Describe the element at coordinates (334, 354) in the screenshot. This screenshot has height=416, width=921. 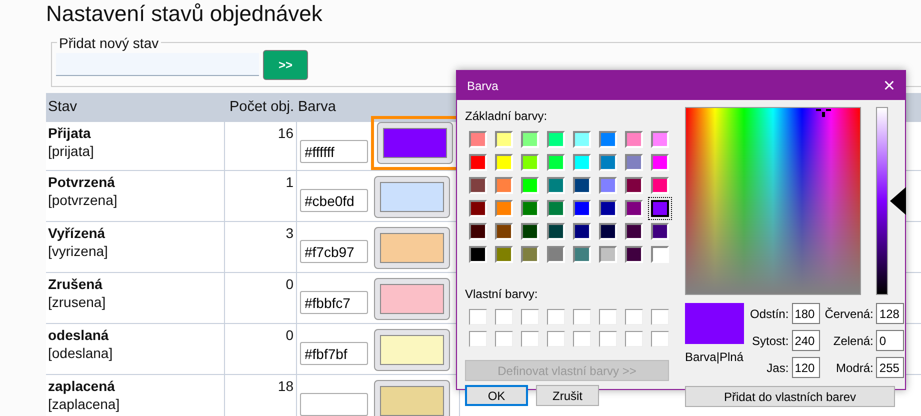
I see `hex-field: #fbf7bf` at that location.